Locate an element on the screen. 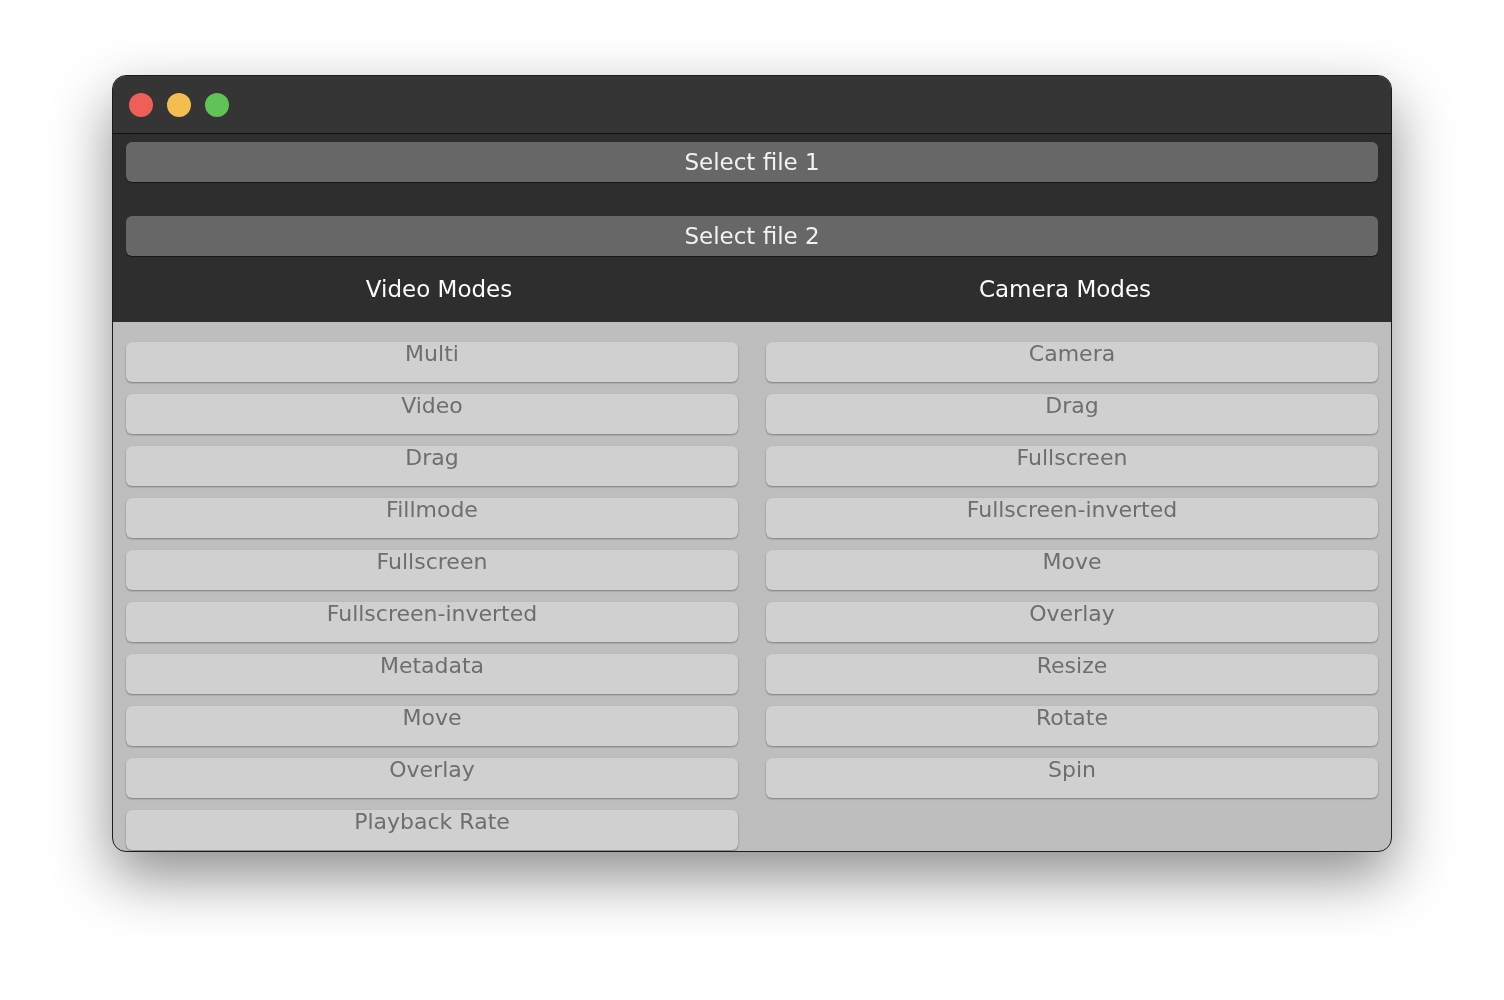 Image resolution: width=1504 pixels, height=1000 pixels. column-heading: Video Modes is located at coordinates (439, 289).